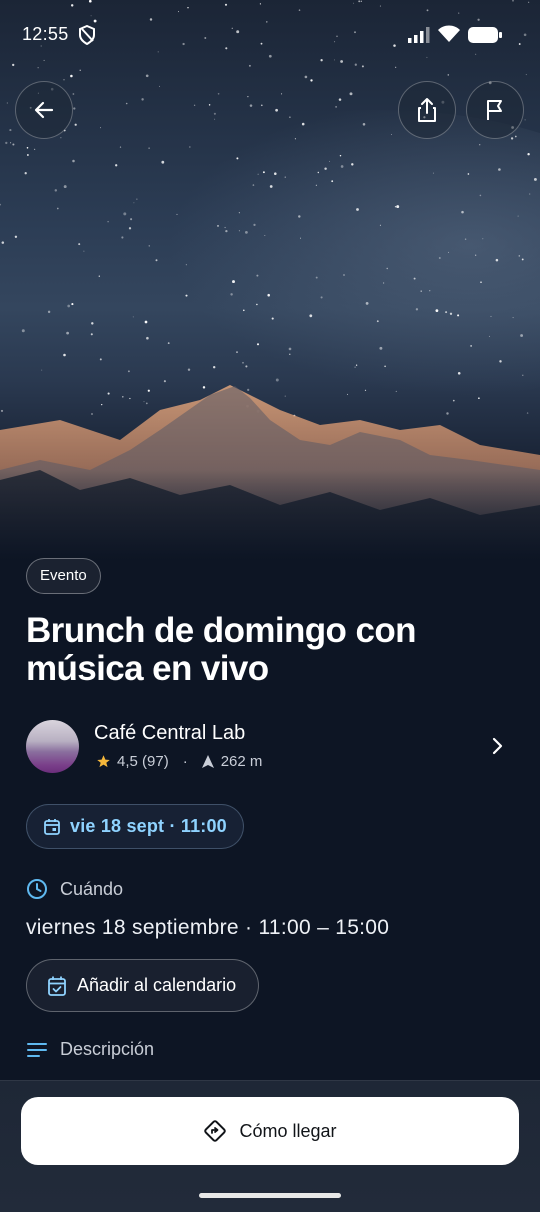 Image resolution: width=540 pixels, height=1212 pixels. What do you see at coordinates (270, 35) in the screenshot?
I see `status-bar: 12:55` at bounding box center [270, 35].